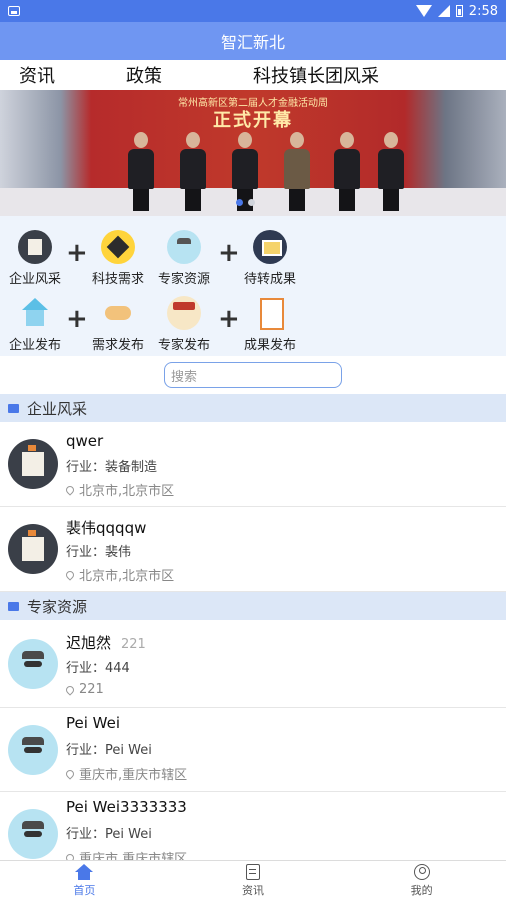  What do you see at coordinates (184, 313) in the screenshot?
I see `graduate-icon` at bounding box center [184, 313].